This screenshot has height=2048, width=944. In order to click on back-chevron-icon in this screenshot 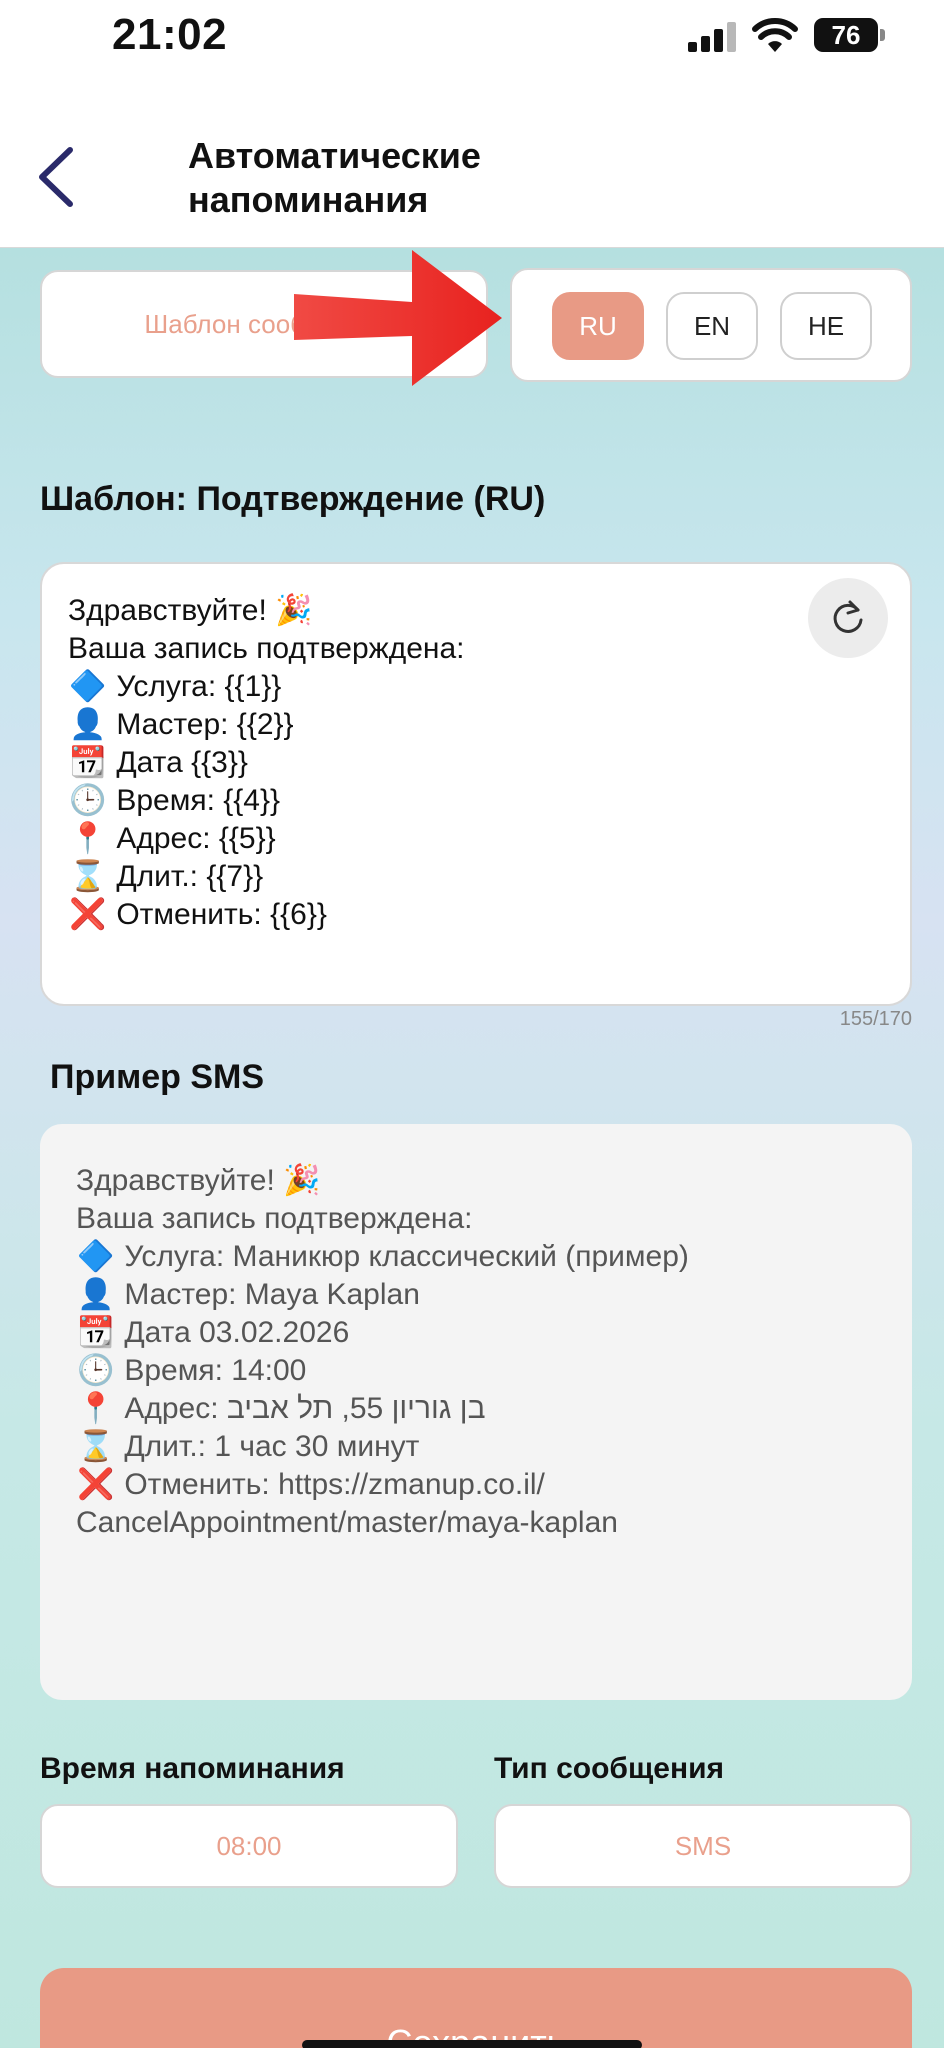, I will do `click(57, 177)`.